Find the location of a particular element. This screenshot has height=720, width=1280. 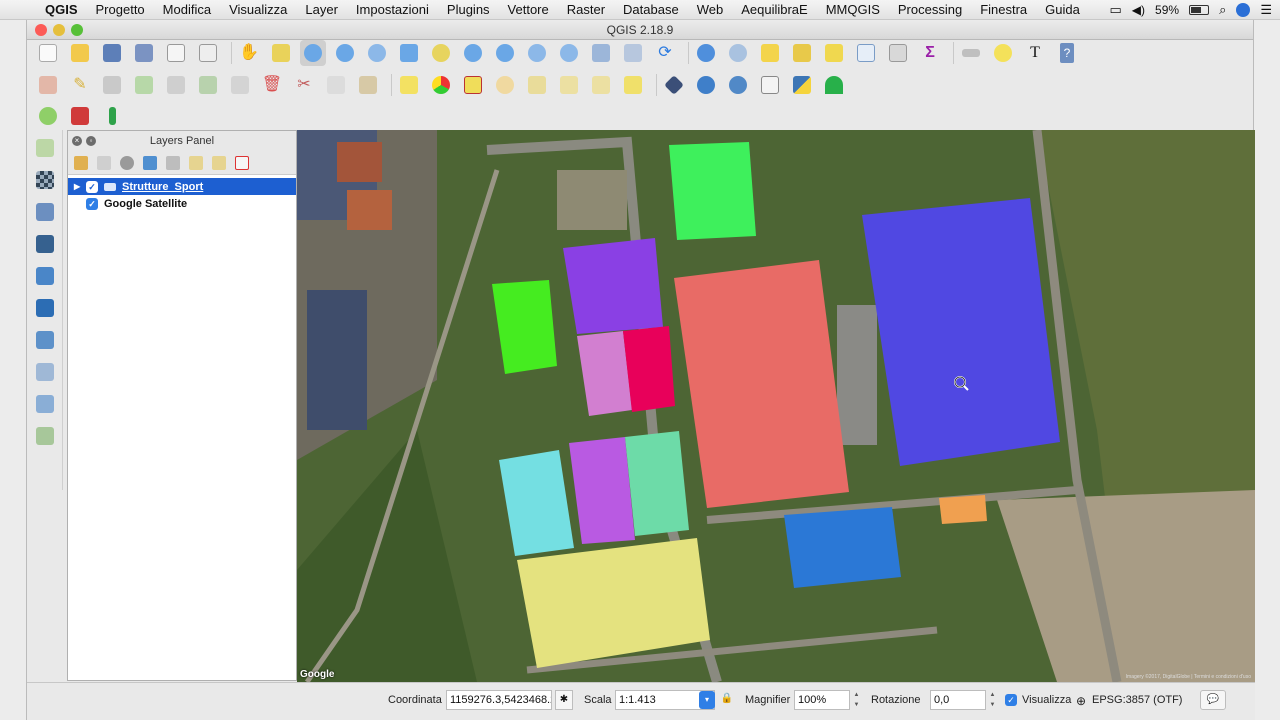

notification-center-icon: ☰ is located at coordinates (1266, 10).